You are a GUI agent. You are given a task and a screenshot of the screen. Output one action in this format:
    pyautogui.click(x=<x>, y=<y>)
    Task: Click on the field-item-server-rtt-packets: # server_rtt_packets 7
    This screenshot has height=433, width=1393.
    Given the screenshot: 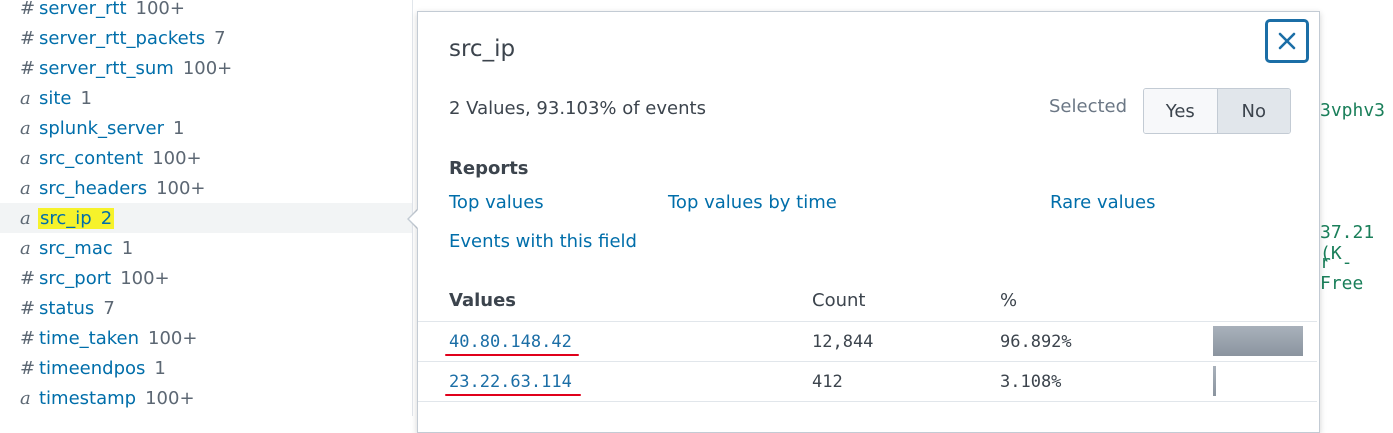 What is the action you would take?
    pyautogui.click(x=206, y=38)
    